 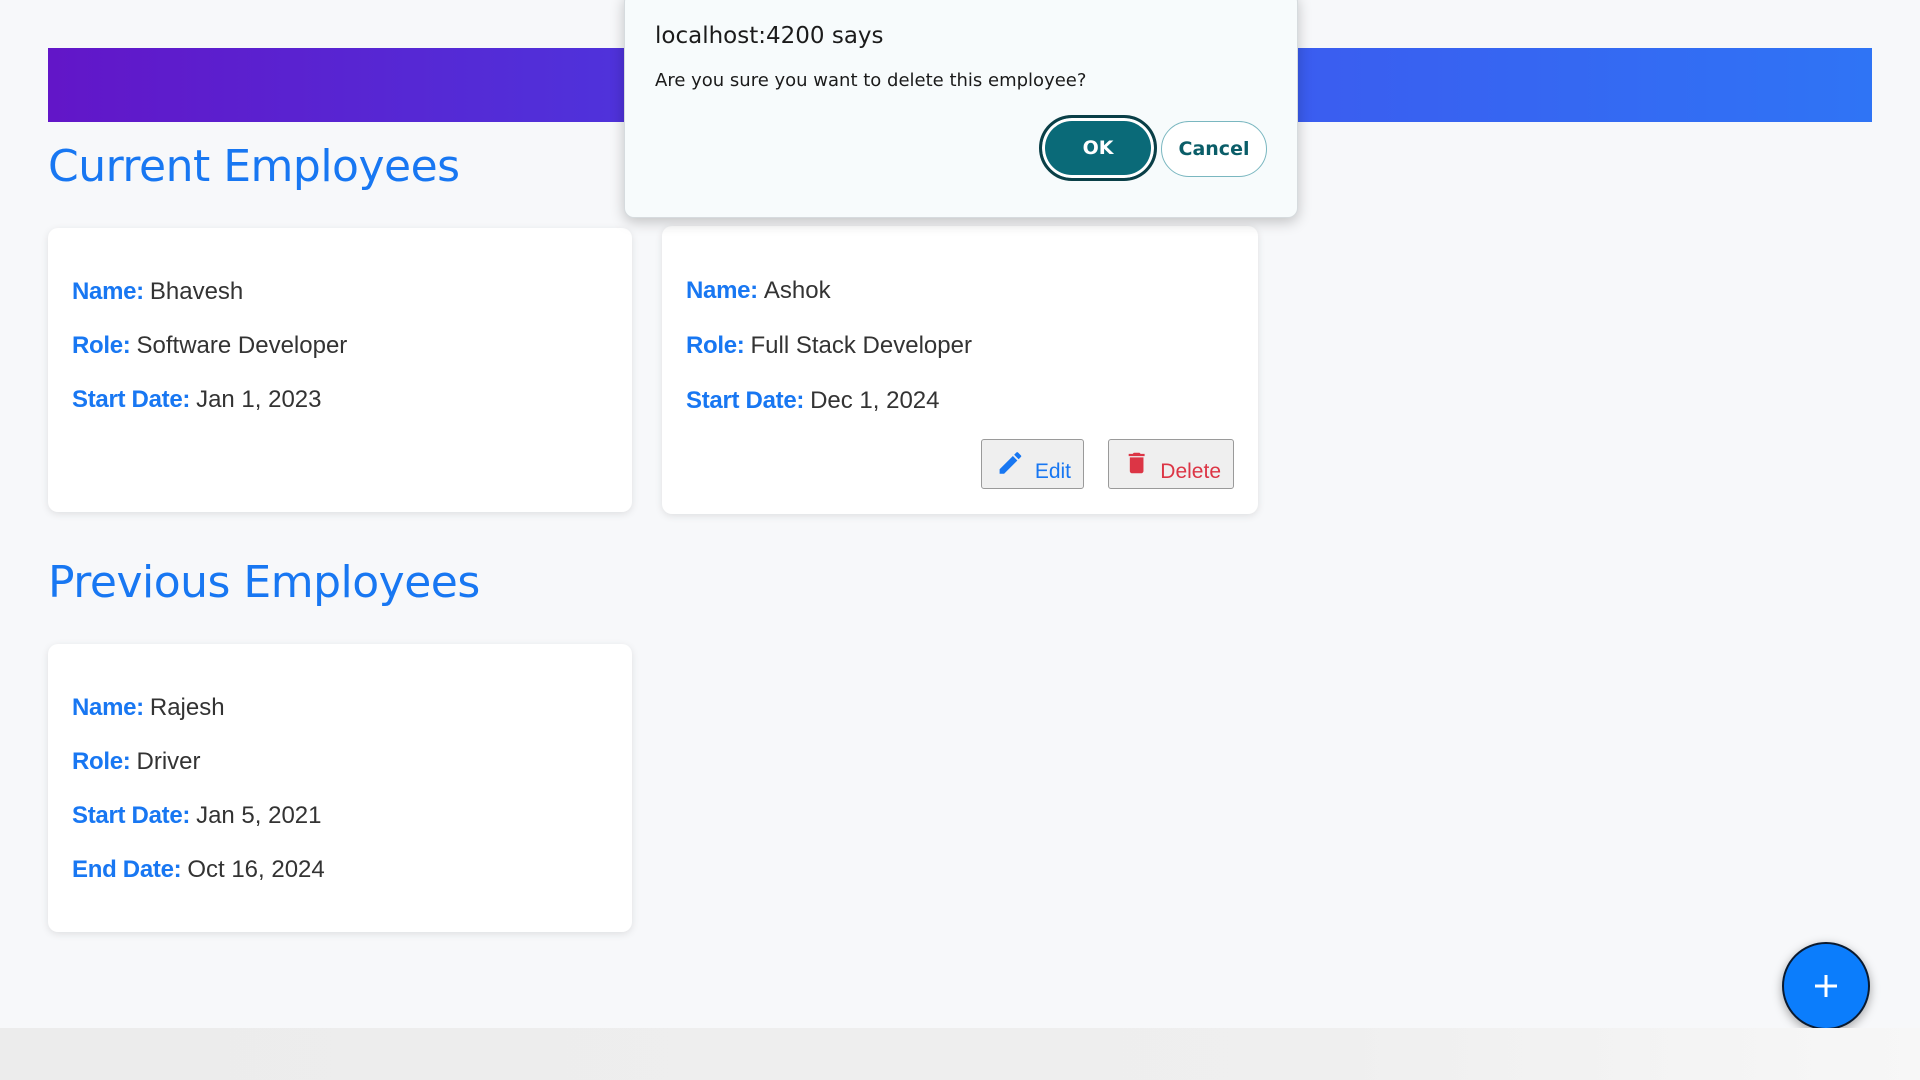 What do you see at coordinates (264, 582) in the screenshot?
I see `previous-employees-title: Previous Employees` at bounding box center [264, 582].